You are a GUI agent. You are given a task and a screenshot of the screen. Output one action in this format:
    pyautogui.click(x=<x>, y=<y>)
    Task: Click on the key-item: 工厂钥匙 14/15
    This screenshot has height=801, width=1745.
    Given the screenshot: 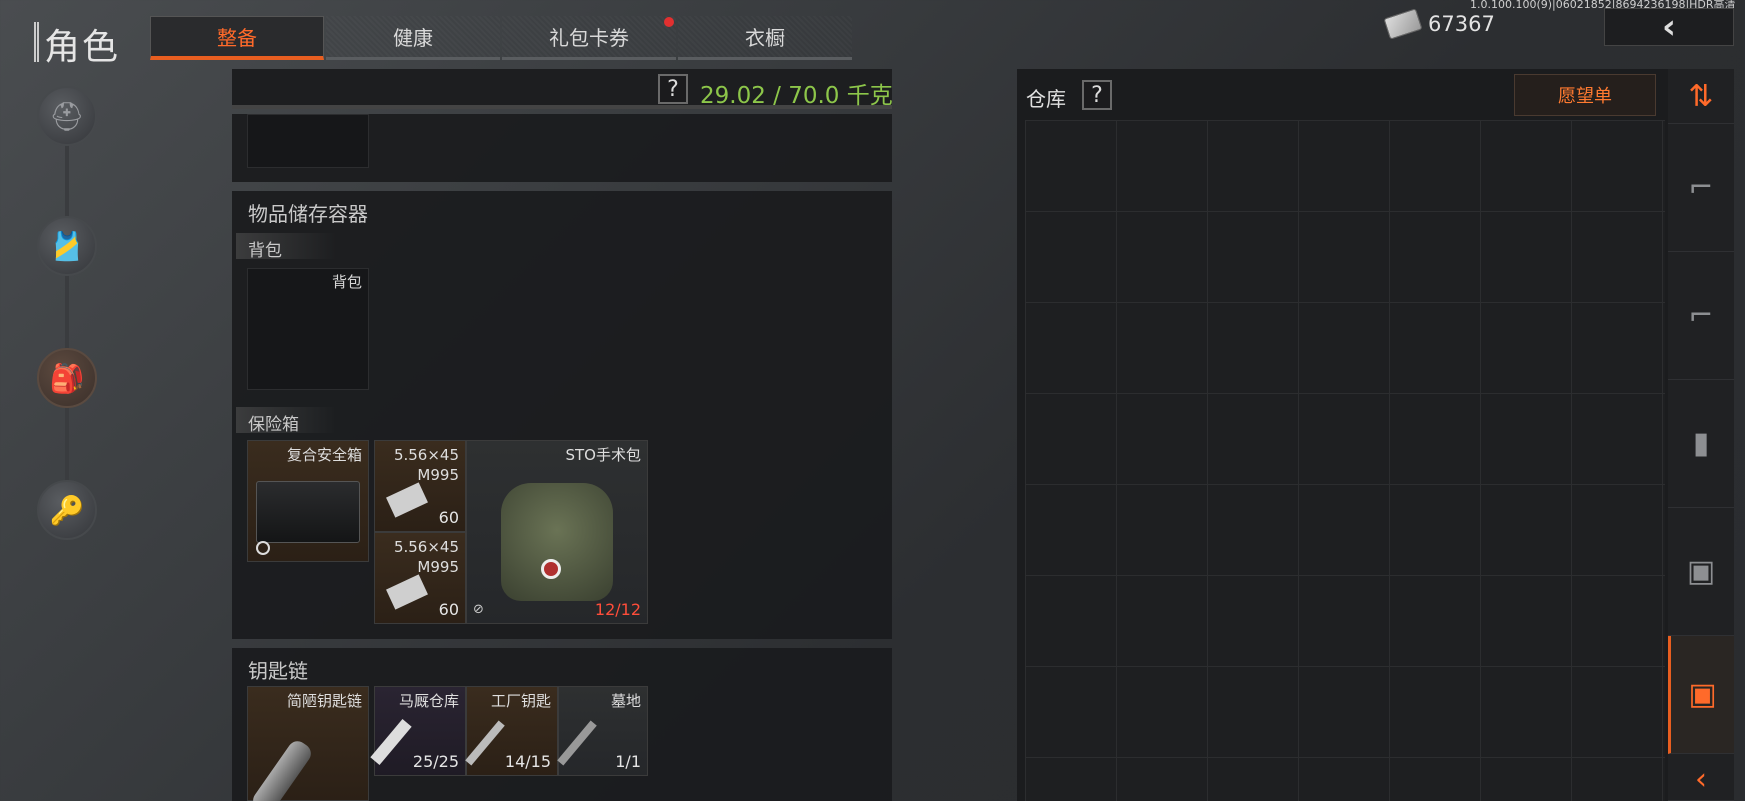 What is the action you would take?
    pyautogui.click(x=511, y=731)
    